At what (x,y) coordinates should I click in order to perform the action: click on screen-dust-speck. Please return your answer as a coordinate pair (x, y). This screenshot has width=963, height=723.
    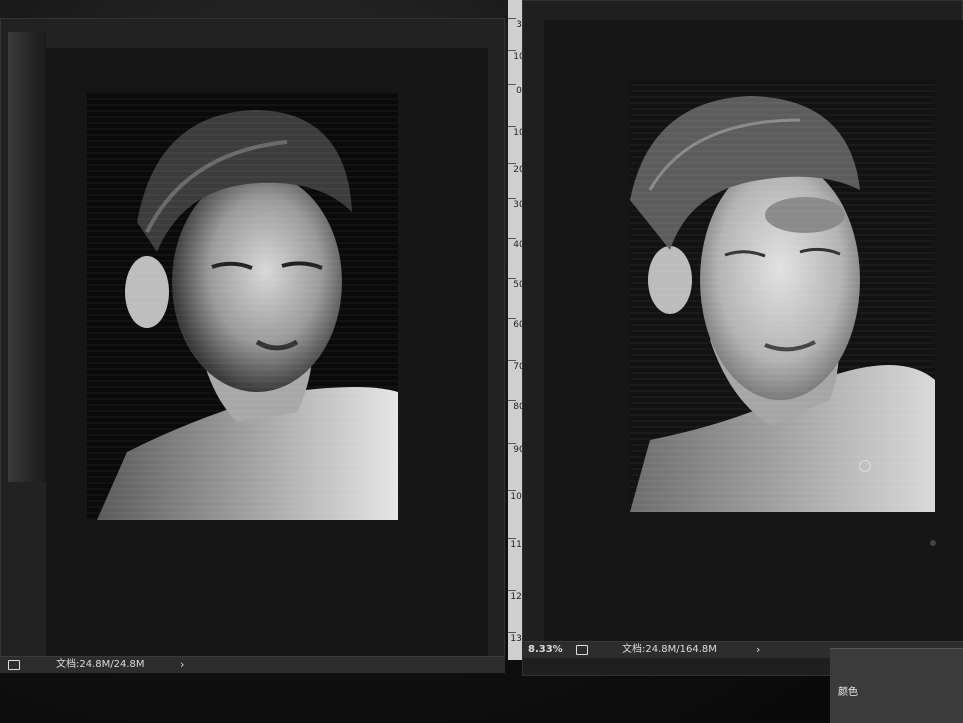
    Looking at the image, I should click on (933, 543).